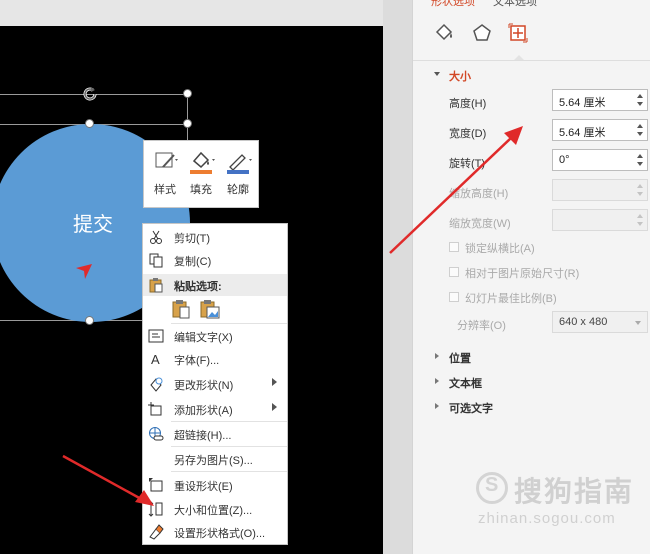  What do you see at coordinates (600, 130) in the screenshot?
I see `width-spinner: 5.64 厘米` at bounding box center [600, 130].